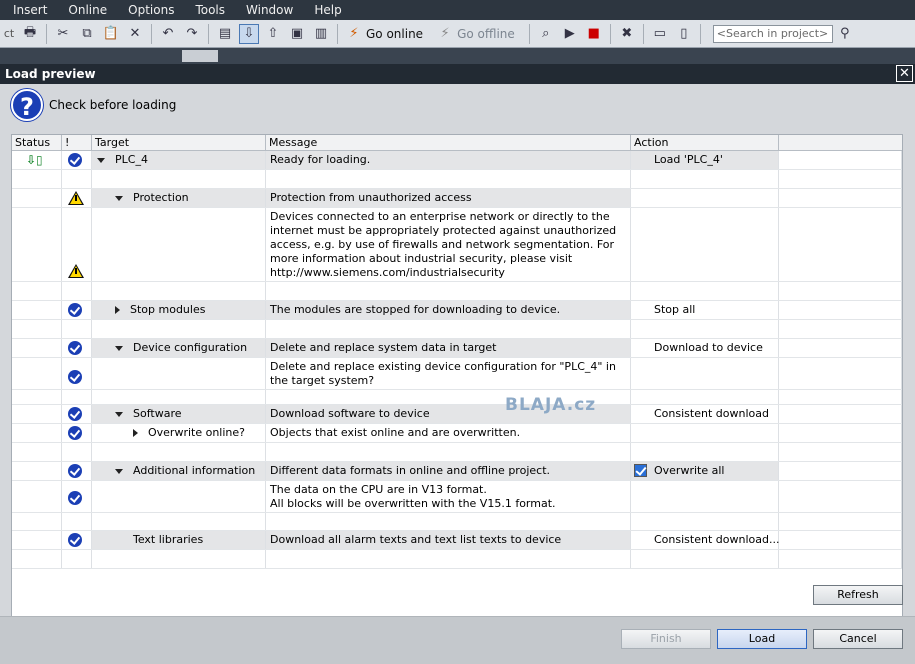  I want to click on search-input: <Search in project>, so click(772, 33).